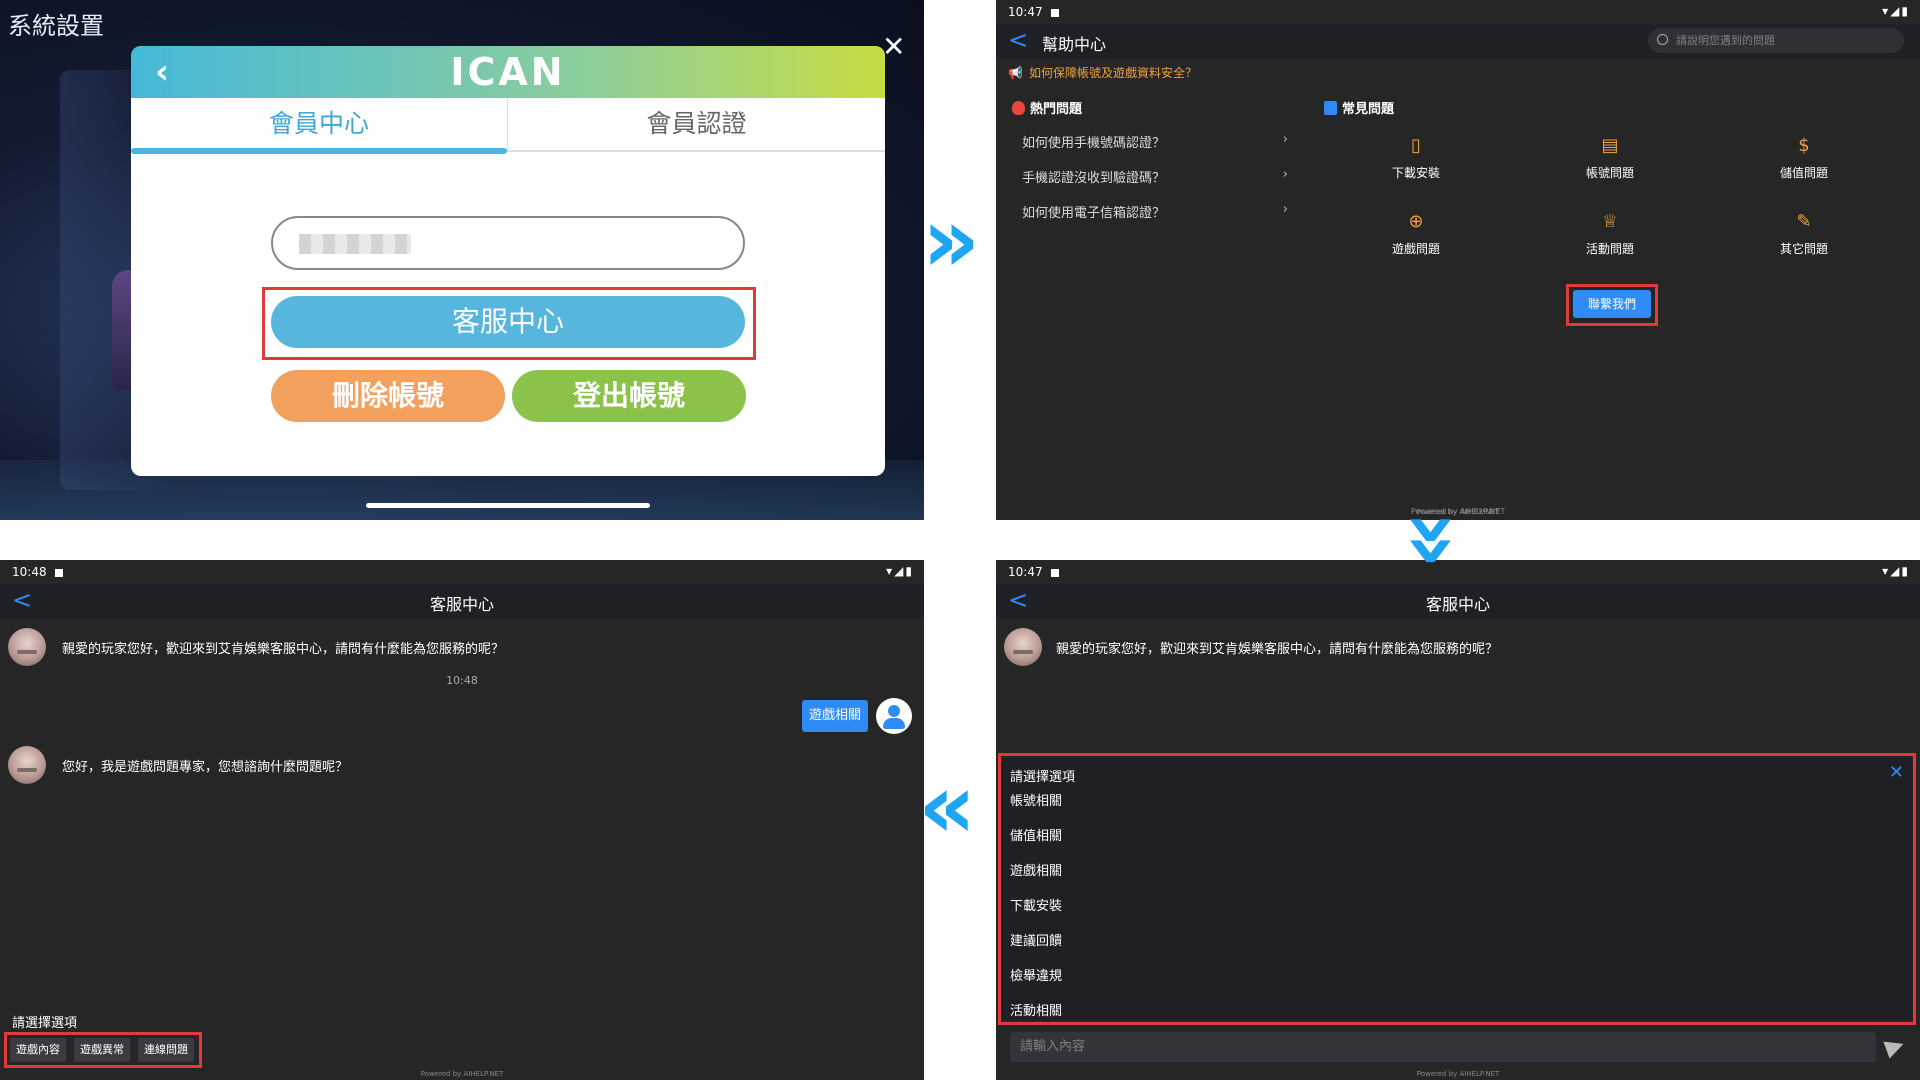 This screenshot has width=1920, height=1080. Describe the element at coordinates (1074, 44) in the screenshot. I see `page-title: 幫助中心` at that location.